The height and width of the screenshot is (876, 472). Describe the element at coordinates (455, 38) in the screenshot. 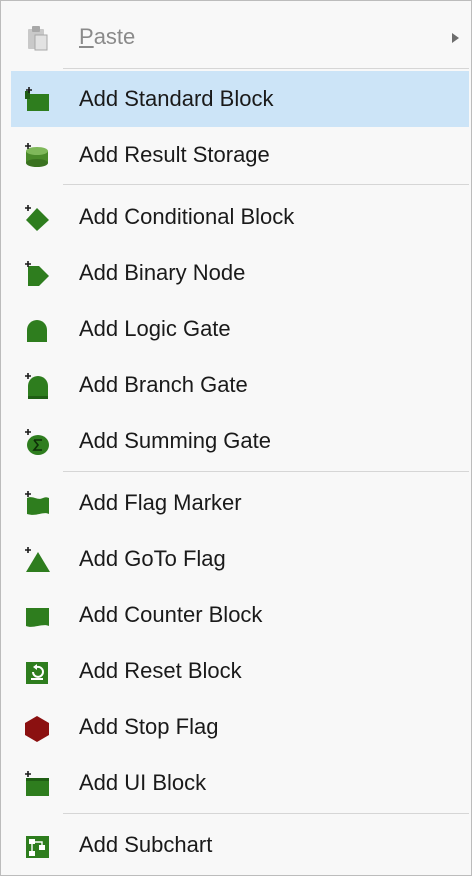

I see `submenu-arrow-icon` at that location.